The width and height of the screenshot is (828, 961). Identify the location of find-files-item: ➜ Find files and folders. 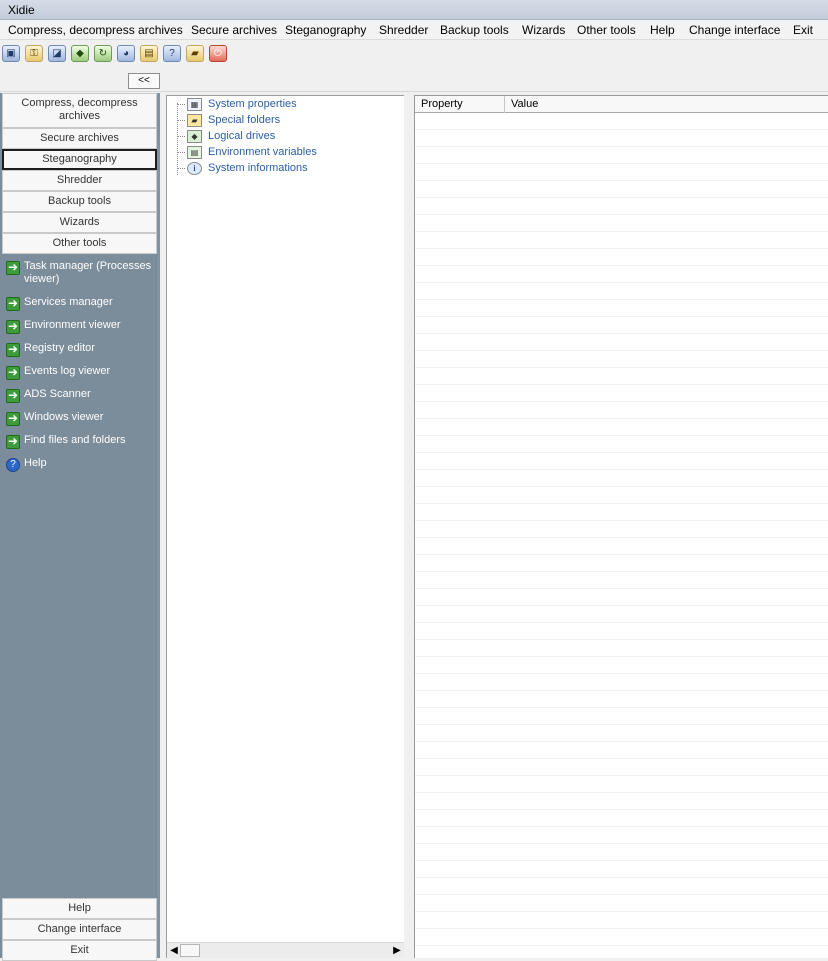
(81, 445).